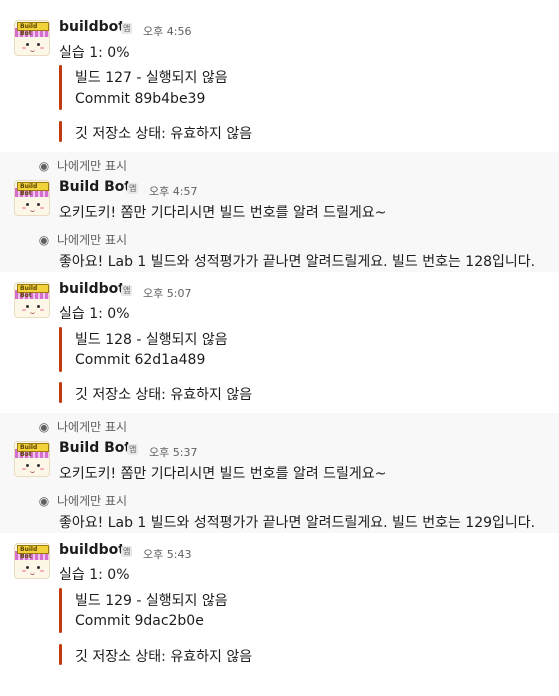 The height and width of the screenshot is (696, 559). Describe the element at coordinates (151, 601) in the screenshot. I see `attachment-title: 빌드 129 - 실행되지 않음` at that location.